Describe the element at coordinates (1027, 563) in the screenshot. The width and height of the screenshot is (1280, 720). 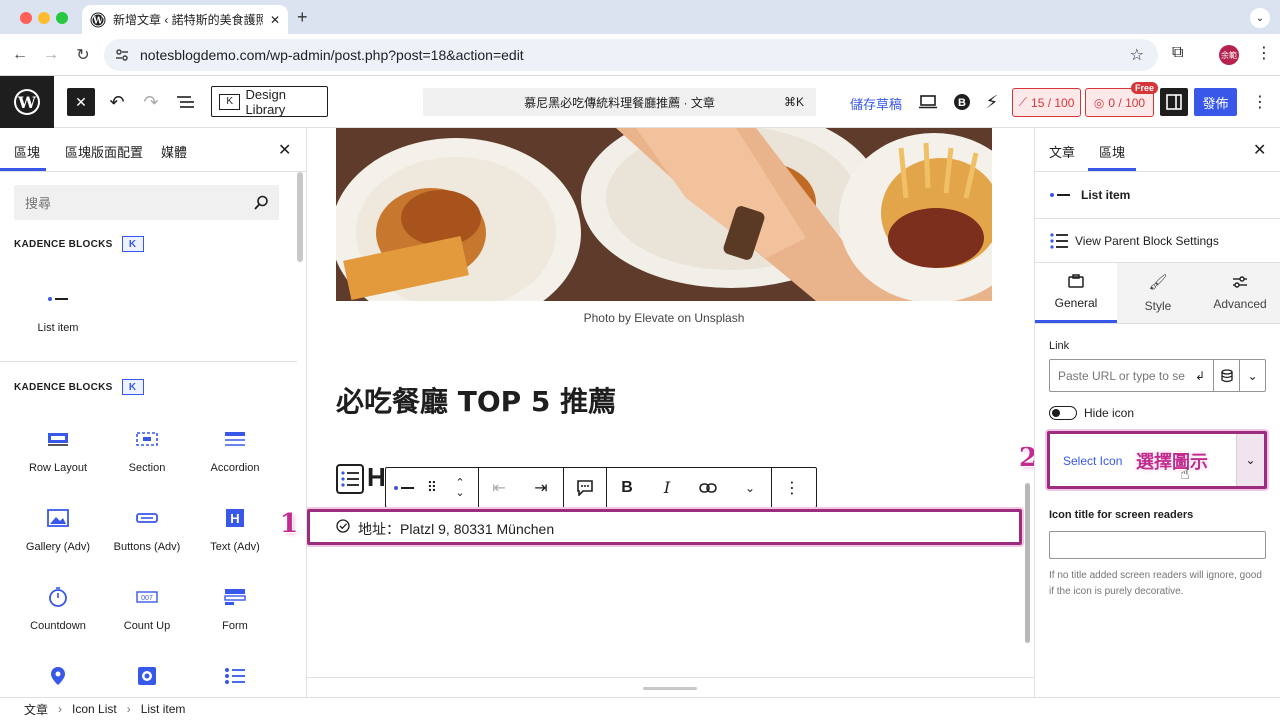
I see `canvas-scrollbar` at that location.